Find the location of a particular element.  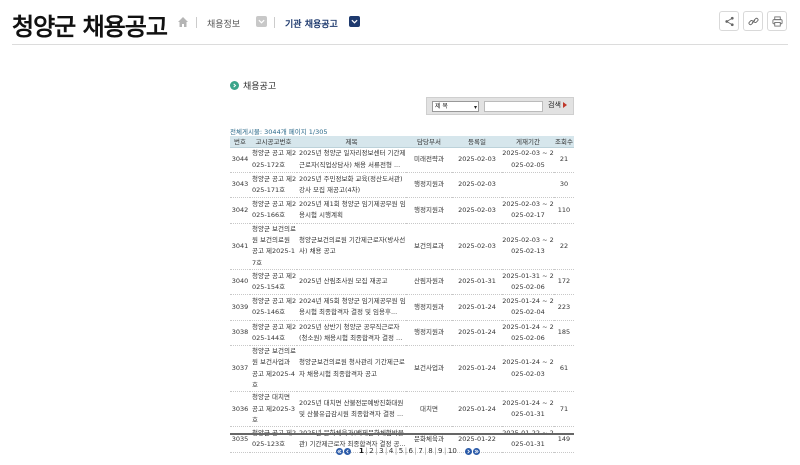

cell-dept: 대치면 is located at coordinates (429, 409).